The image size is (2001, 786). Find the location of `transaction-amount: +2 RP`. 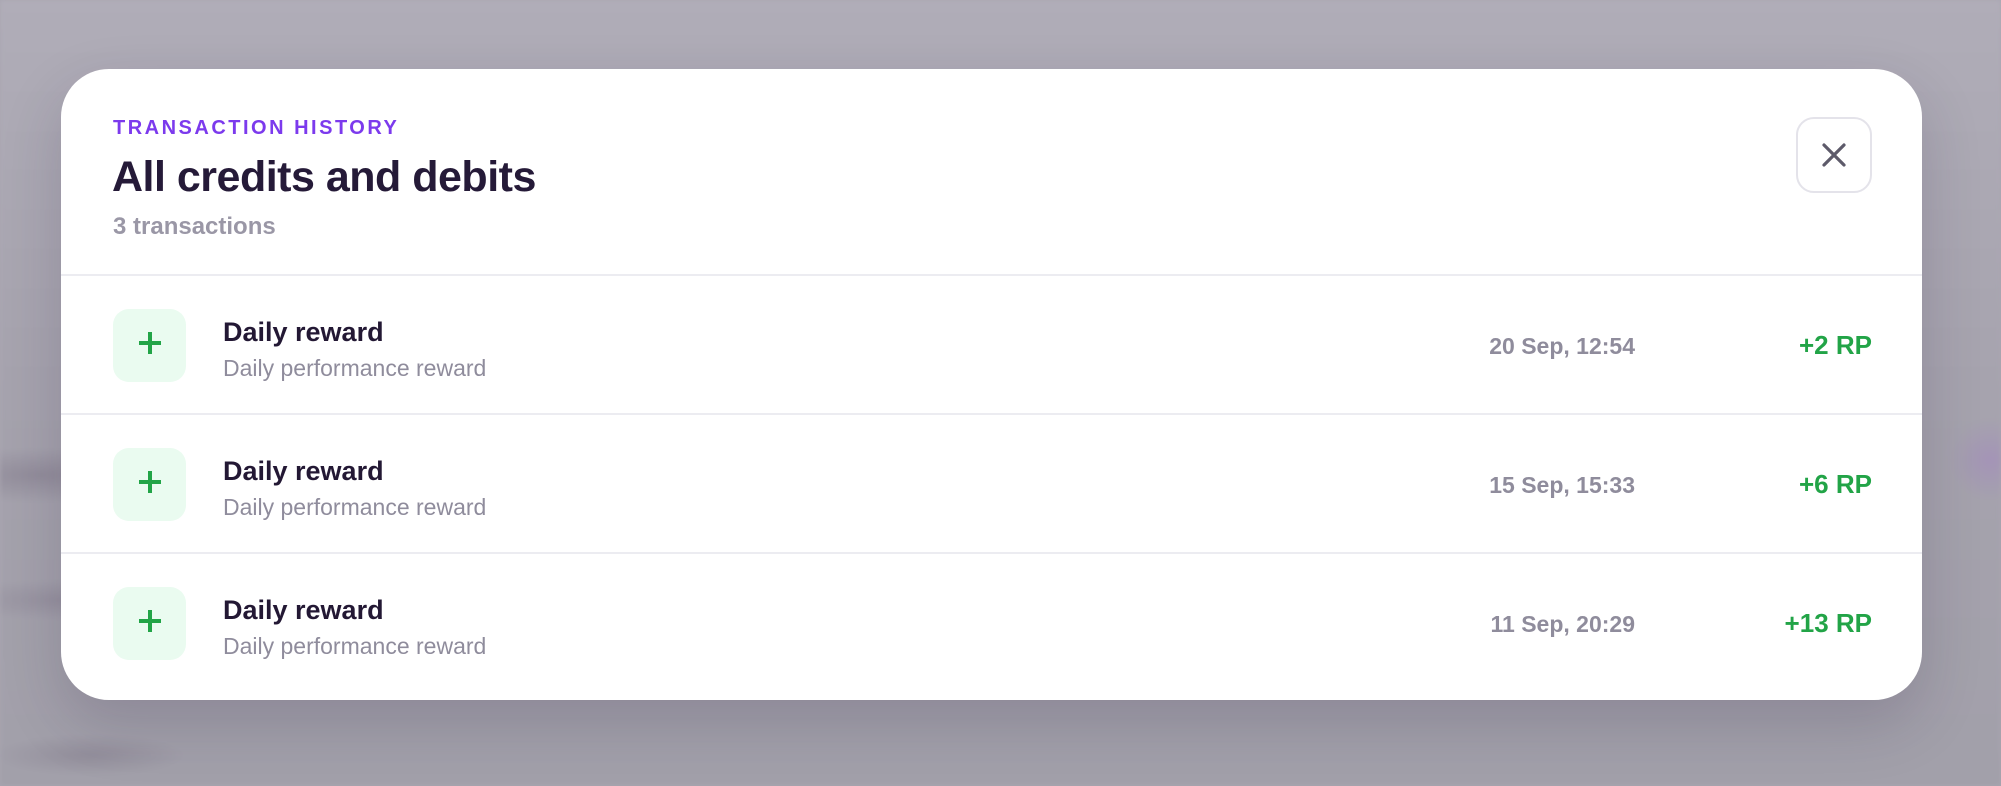

transaction-amount: +2 RP is located at coordinates (1835, 345).